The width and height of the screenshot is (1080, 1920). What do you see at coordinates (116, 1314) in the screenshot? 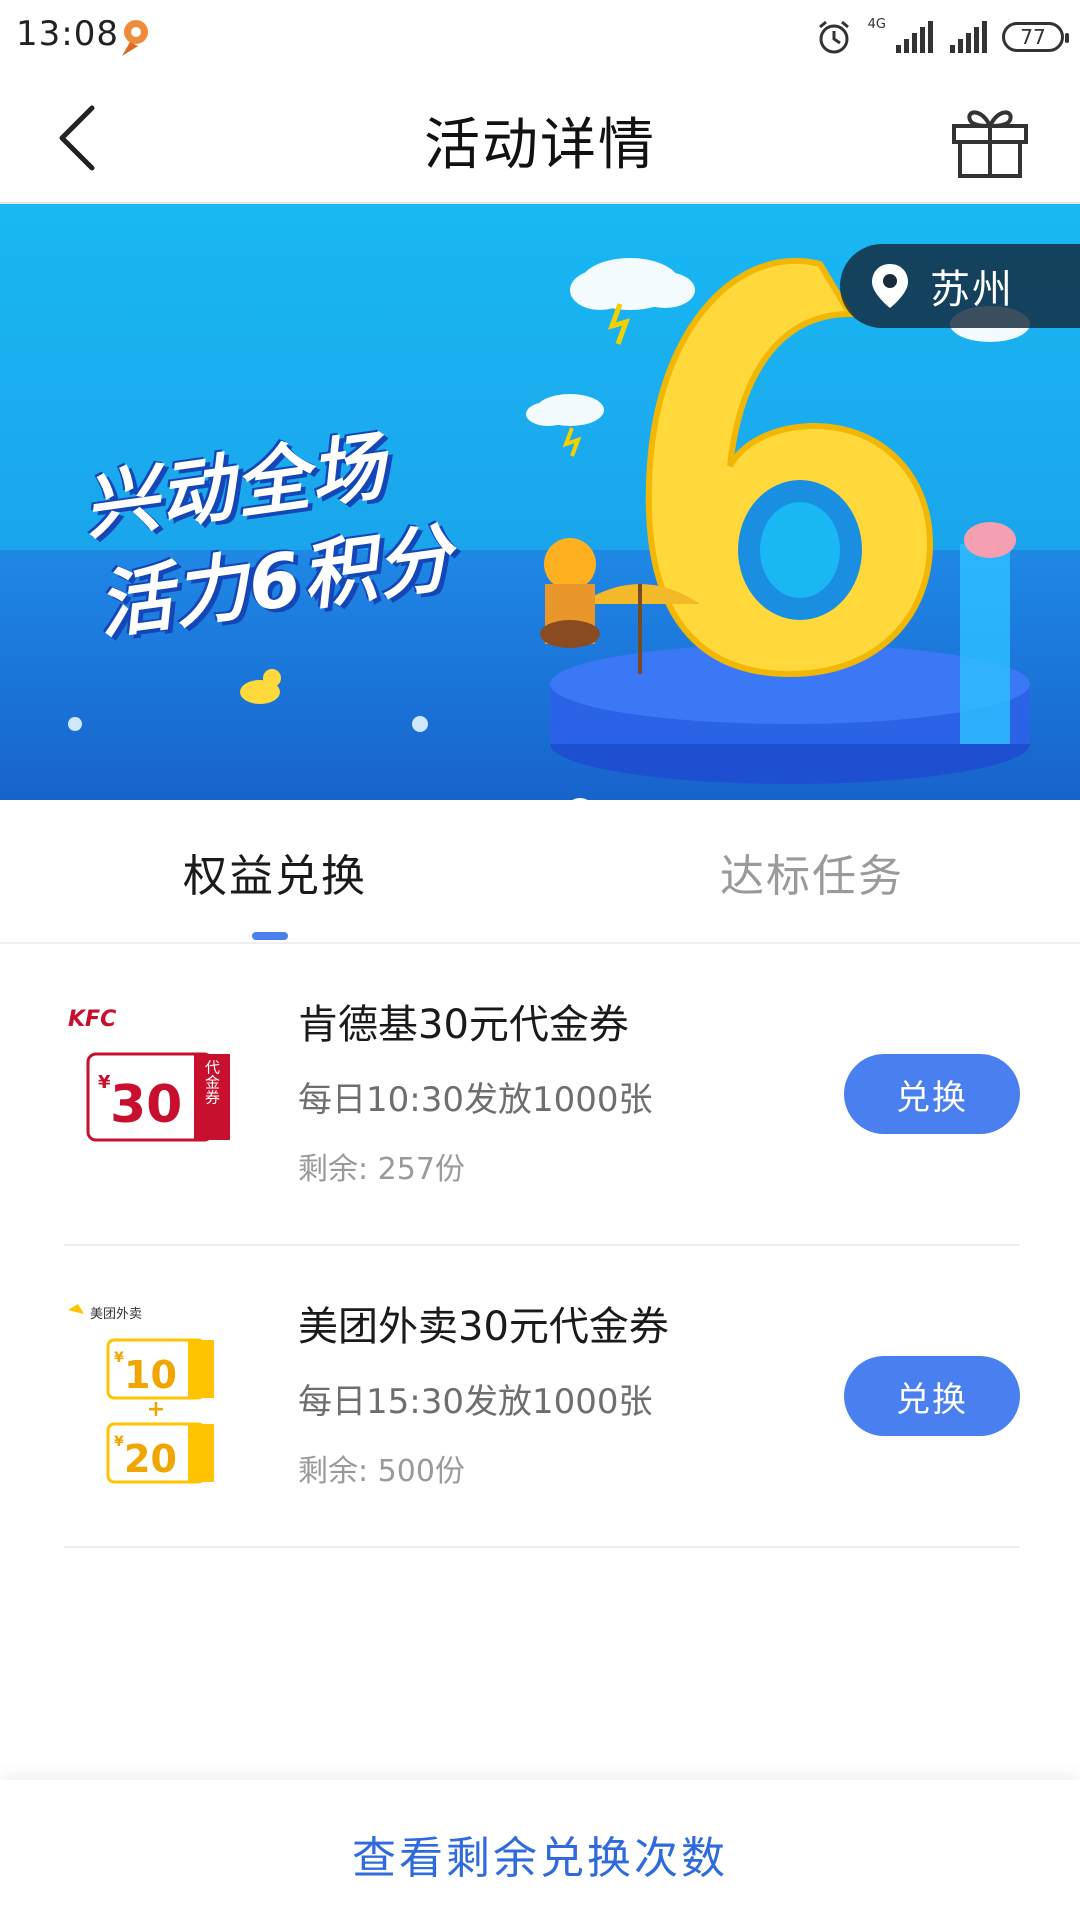
I see `meituan-logo: 美团外卖` at bounding box center [116, 1314].